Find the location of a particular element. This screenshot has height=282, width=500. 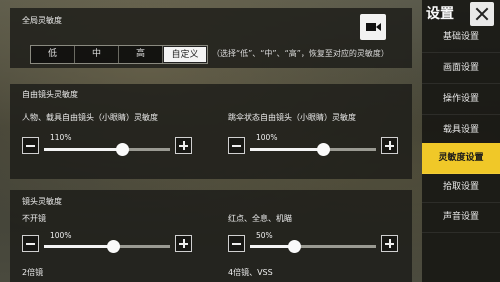

red-dot-holo-increase-button is located at coordinates (389, 243).